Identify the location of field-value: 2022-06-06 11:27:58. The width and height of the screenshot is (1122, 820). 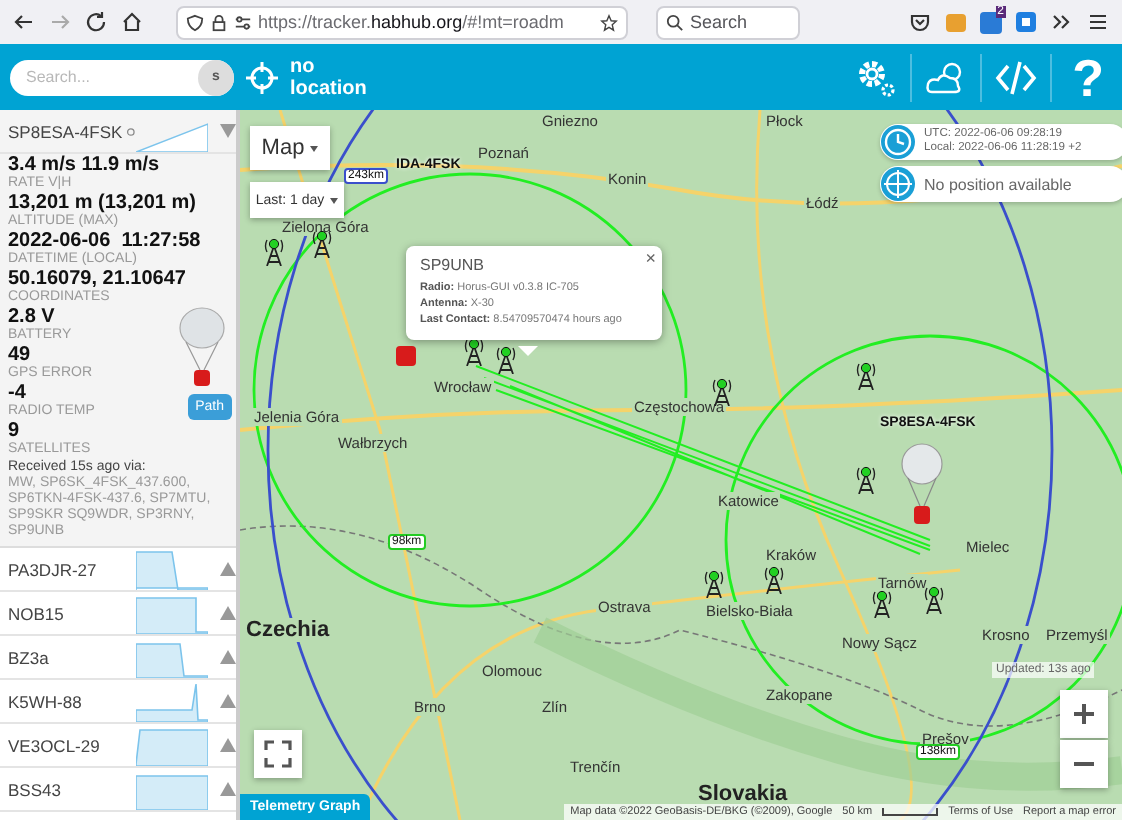
(104, 242).